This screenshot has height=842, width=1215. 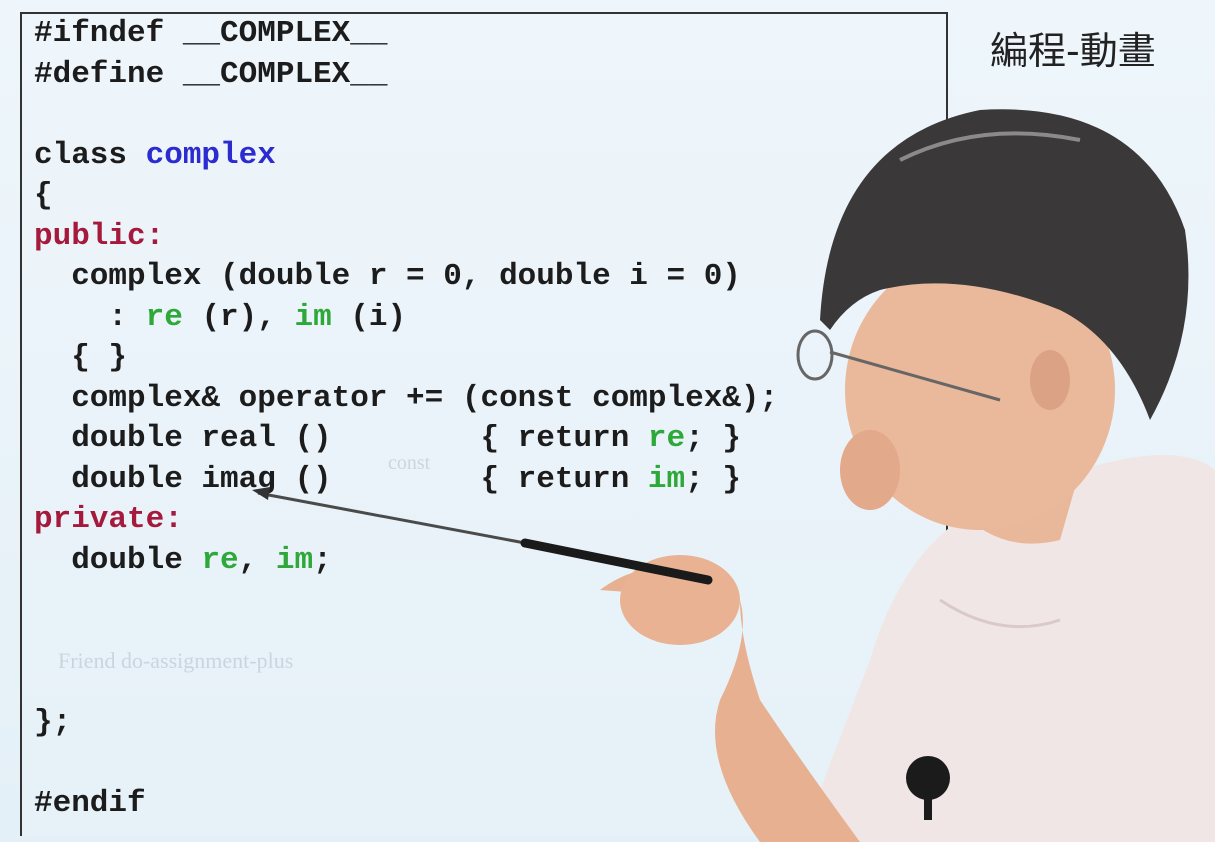 What do you see at coordinates (391, 518) in the screenshot?
I see `pointer-stick-icon` at bounding box center [391, 518].